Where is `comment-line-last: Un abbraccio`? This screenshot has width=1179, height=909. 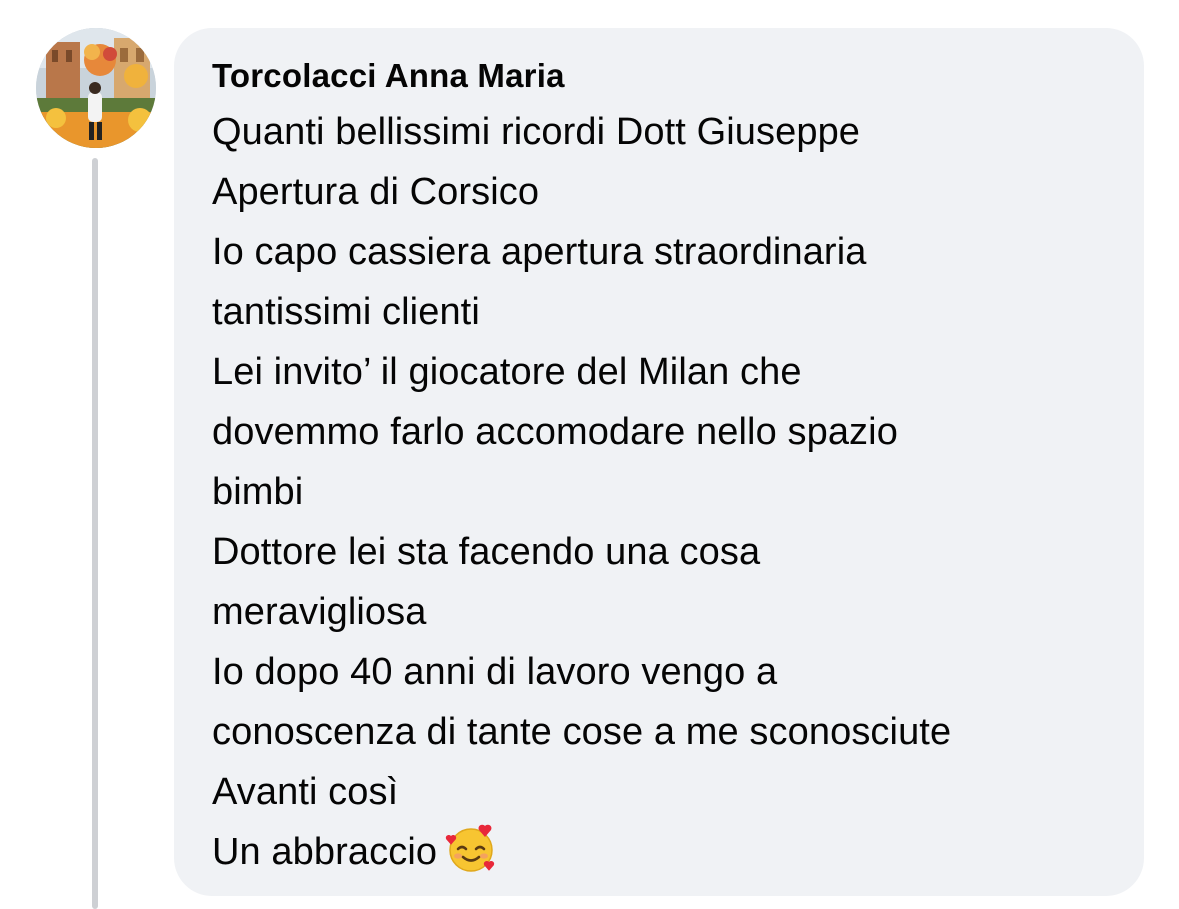
comment-line-last: Un abbraccio is located at coordinates (678, 857).